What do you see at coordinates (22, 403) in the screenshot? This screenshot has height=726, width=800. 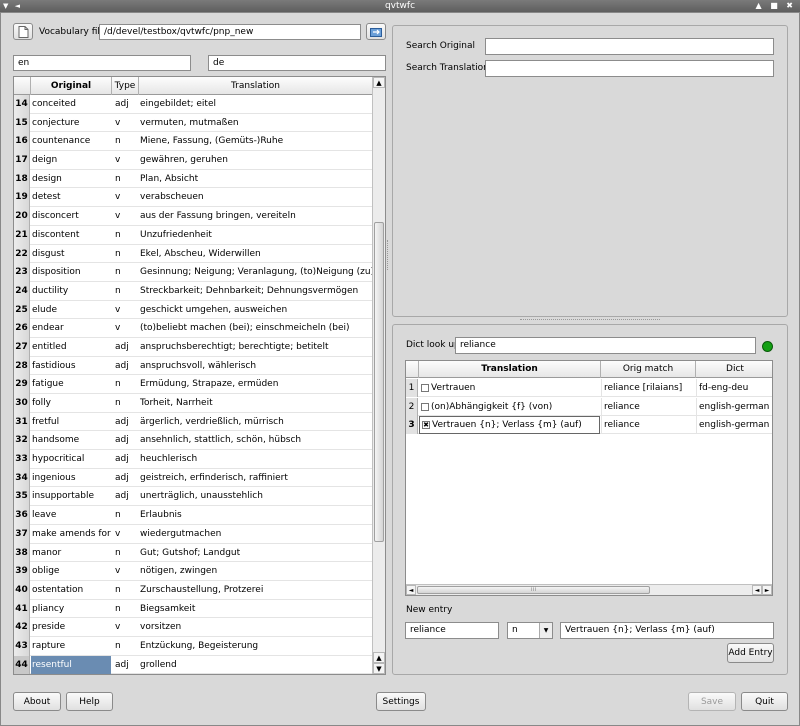 I see `row-number: 30` at bounding box center [22, 403].